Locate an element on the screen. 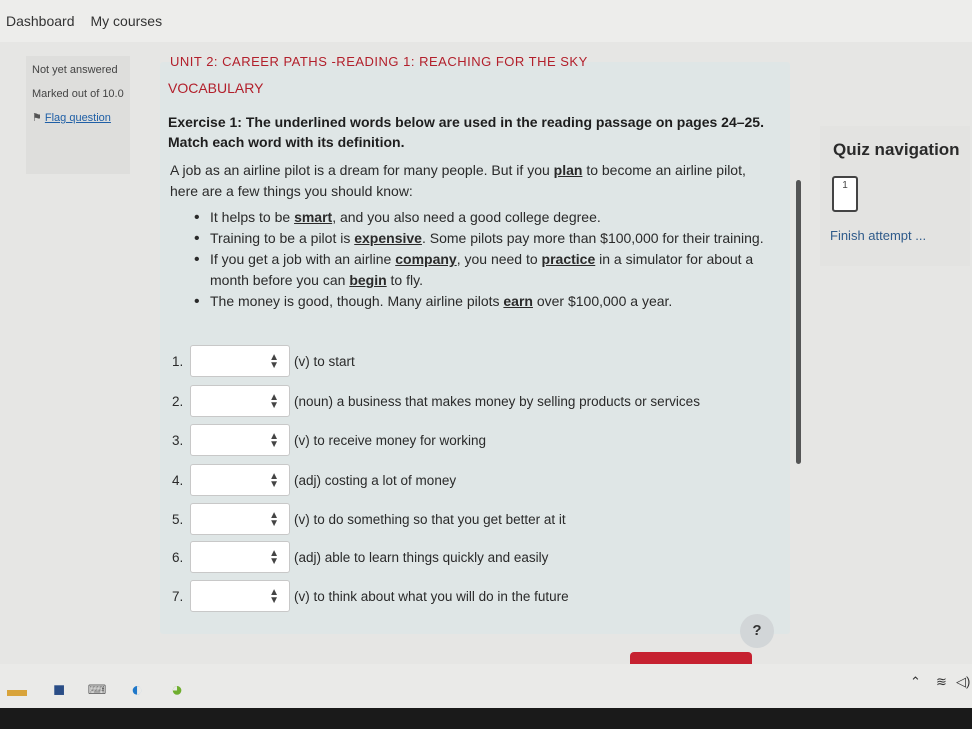 This screenshot has width=972, height=729. match-row-1: 1. ▲ ▼ (v) to start is located at coordinates (263, 361).